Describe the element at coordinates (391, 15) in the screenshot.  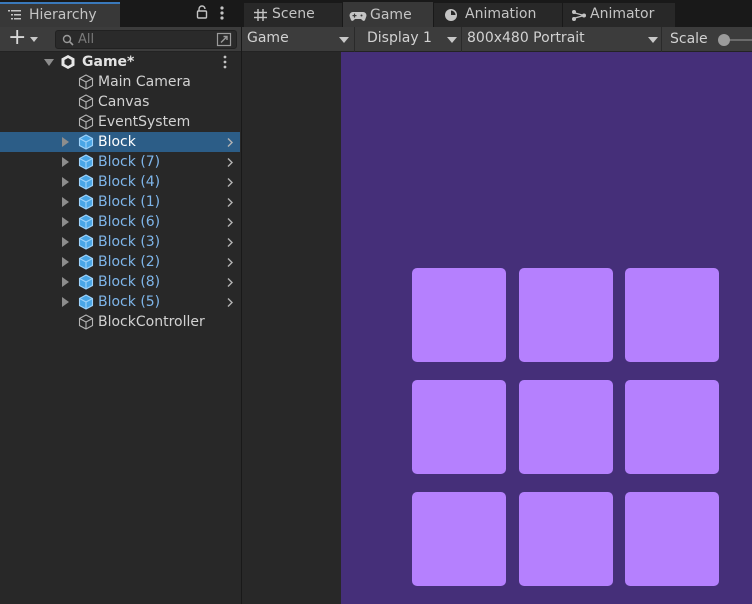
I see `tab-game-label: Game` at that location.